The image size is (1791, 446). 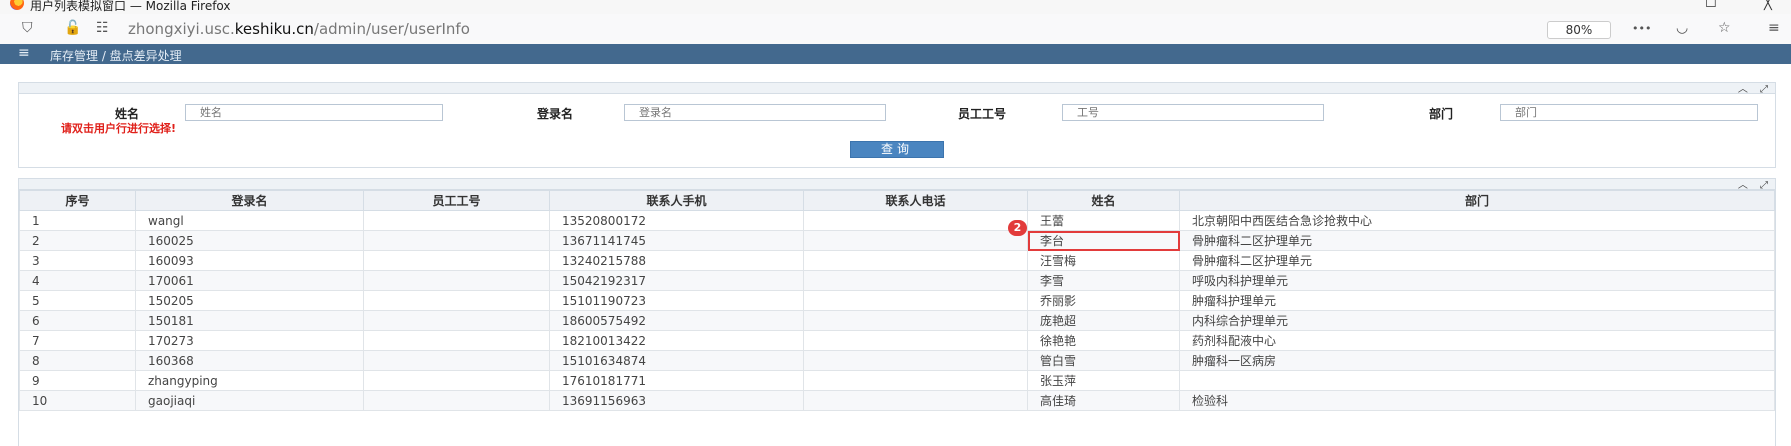 I want to click on table-cell: 13691156963, so click(x=676, y=400).